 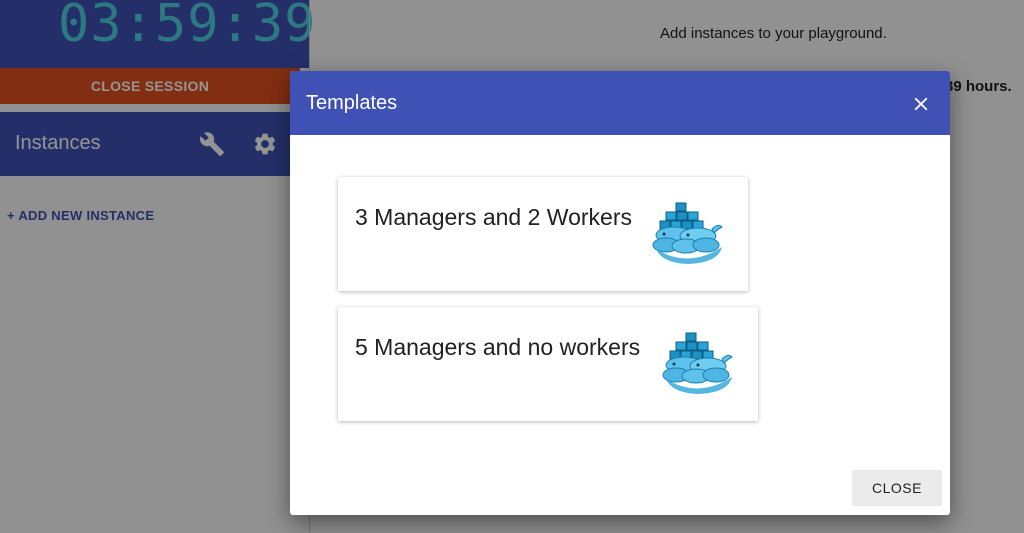 What do you see at coordinates (548, 364) in the screenshot?
I see `template-card-5-managers-no-workers: 5 Managers and no workers` at bounding box center [548, 364].